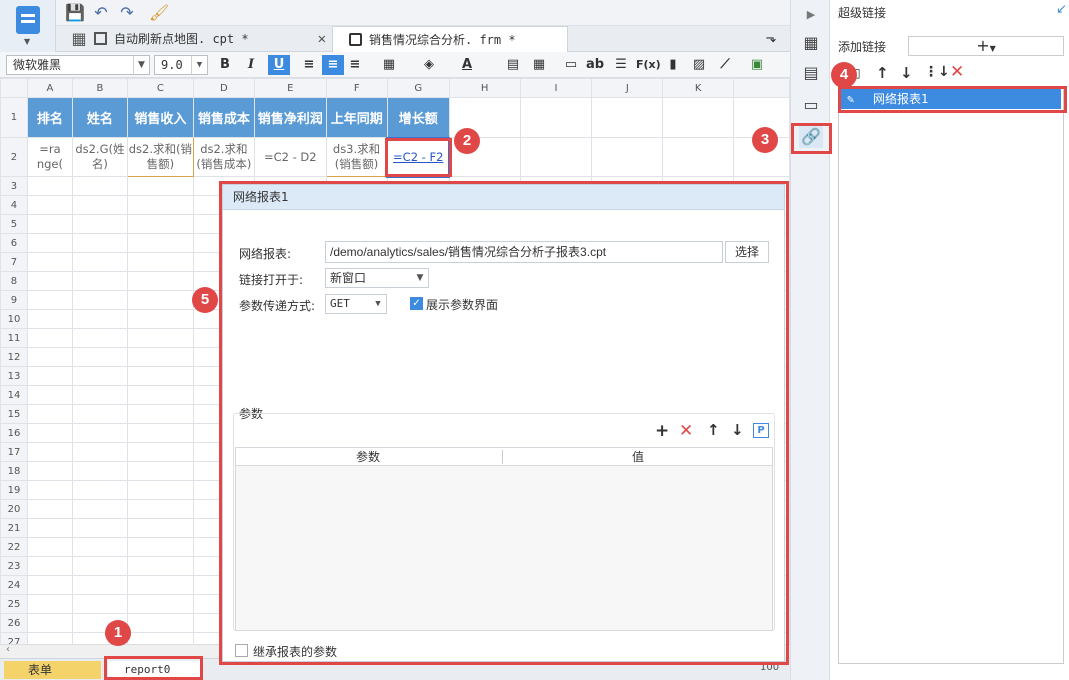 This screenshot has width=1069, height=680. What do you see at coordinates (355, 65) in the screenshot?
I see `align-right-icon: ≡` at bounding box center [355, 65].